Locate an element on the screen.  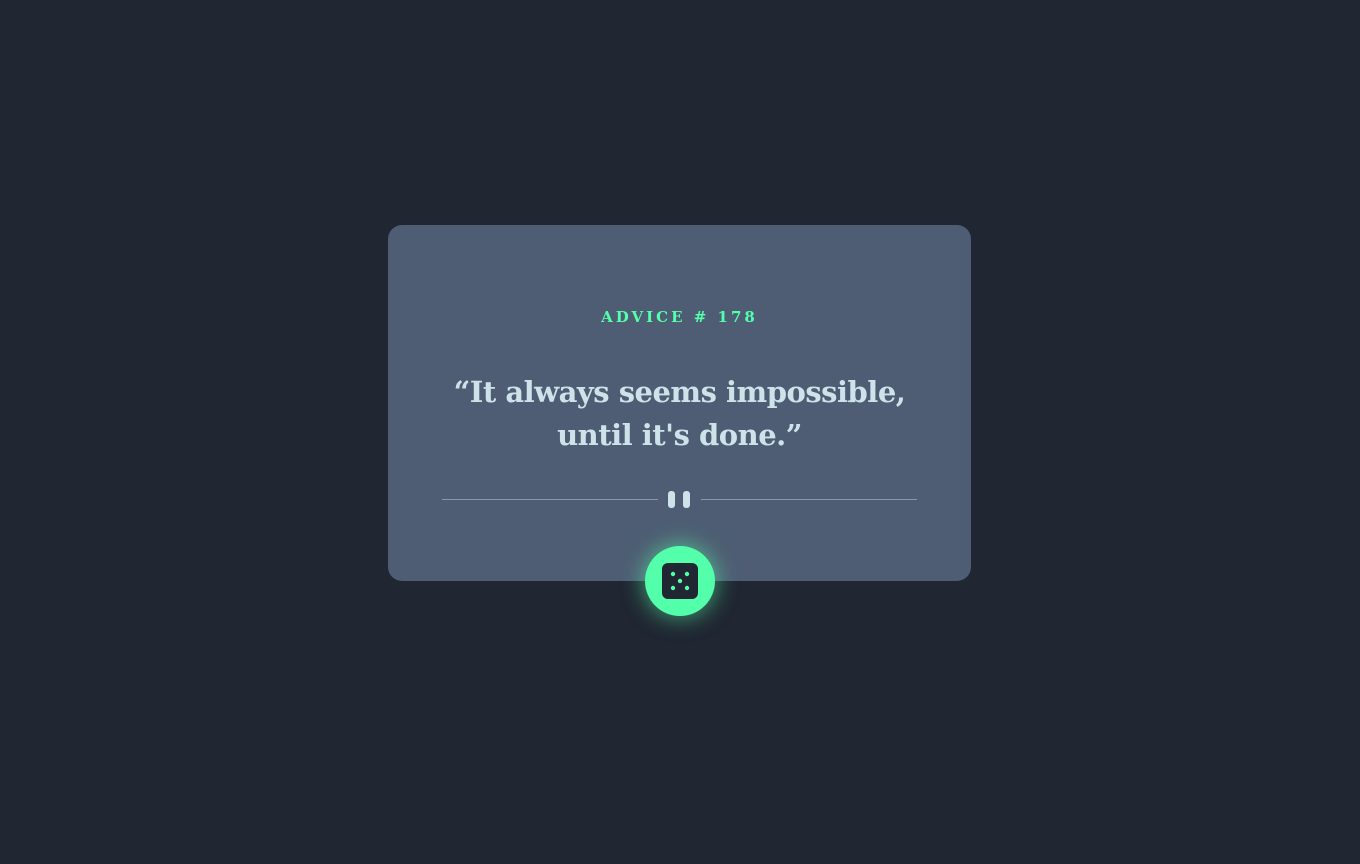
dice-icon is located at coordinates (680, 581).